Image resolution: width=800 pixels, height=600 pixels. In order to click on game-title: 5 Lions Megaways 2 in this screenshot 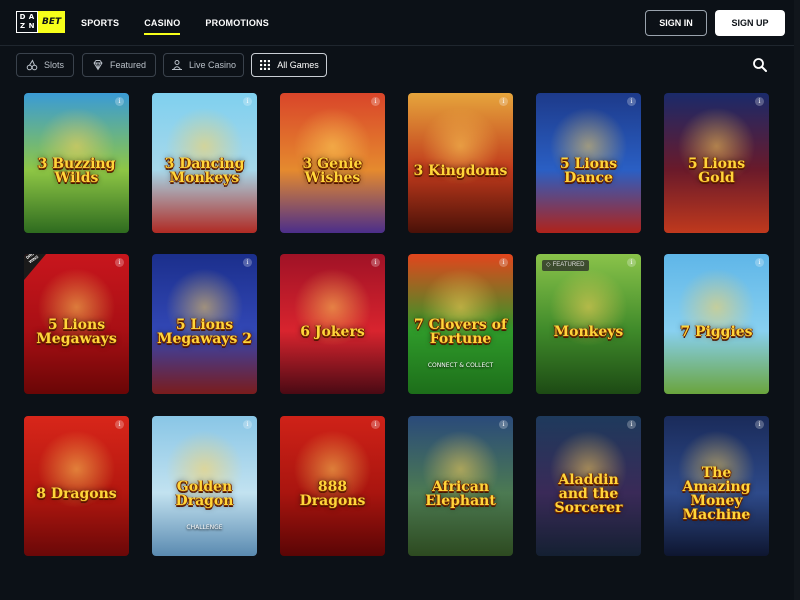, I will do `click(204, 332)`.